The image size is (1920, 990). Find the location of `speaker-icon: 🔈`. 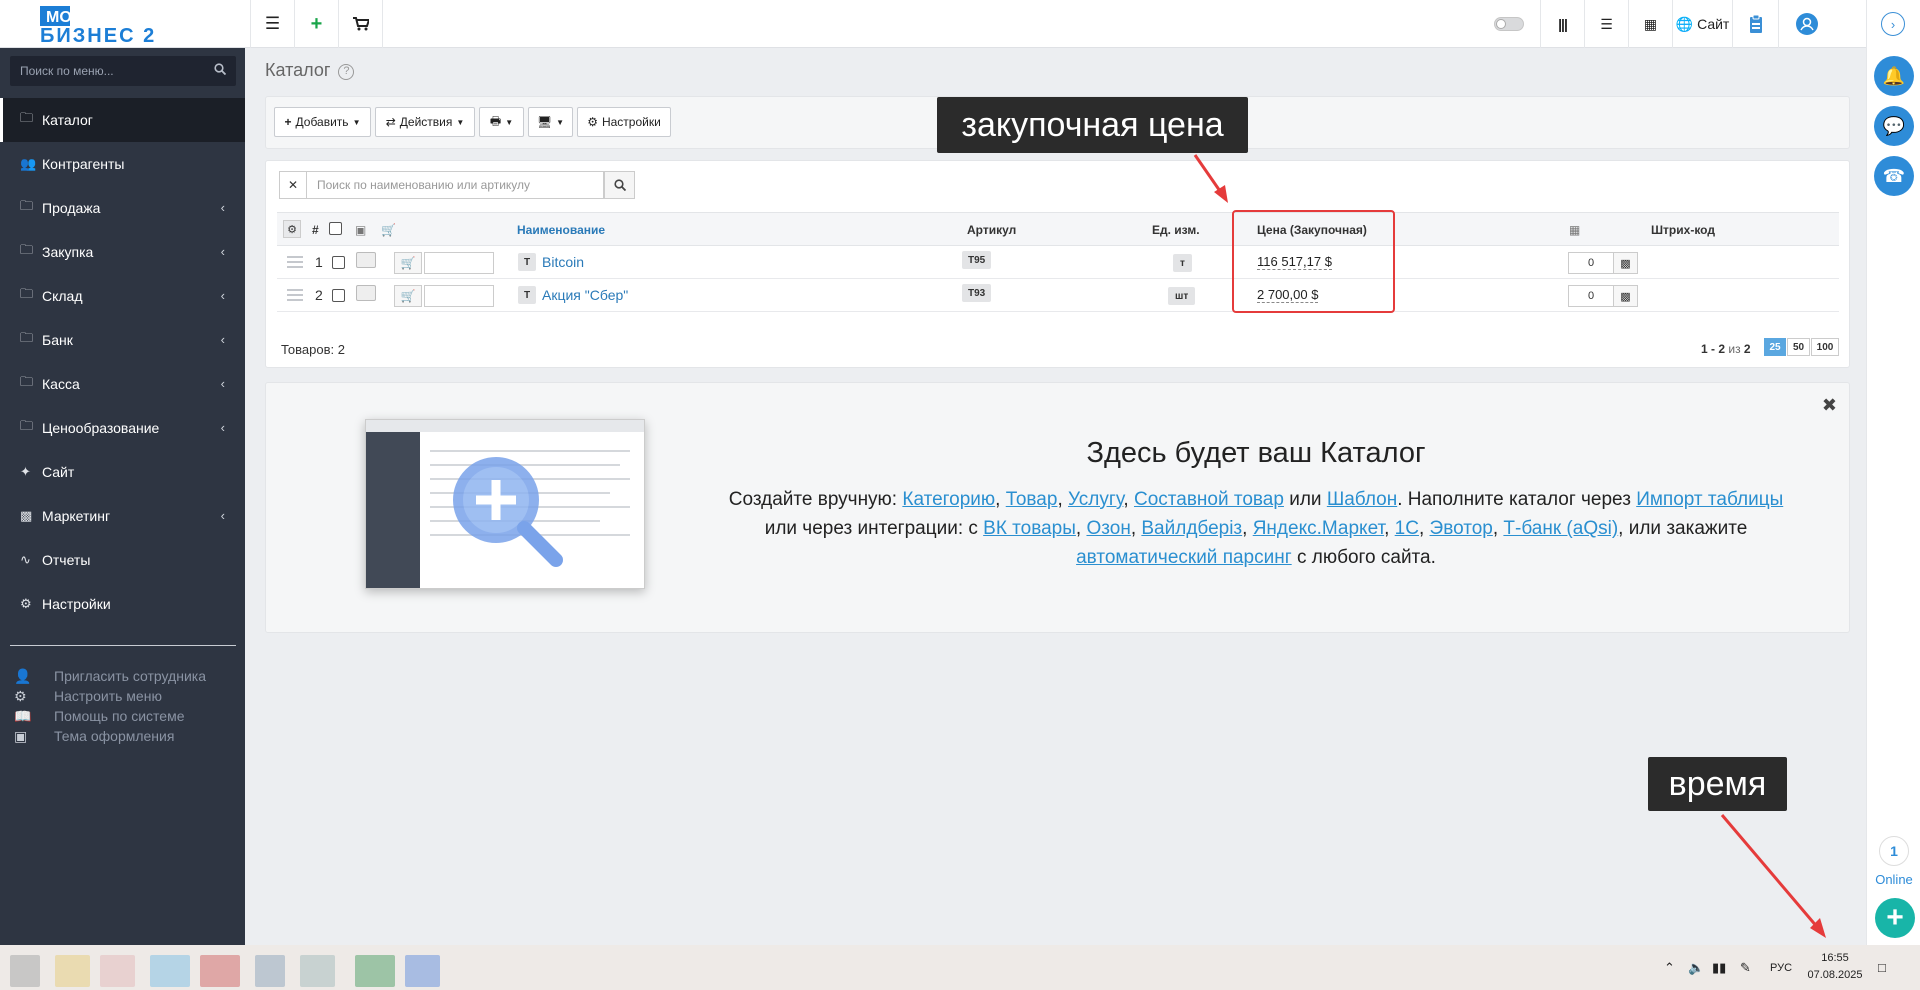

speaker-icon: 🔈 is located at coordinates (1696, 967).